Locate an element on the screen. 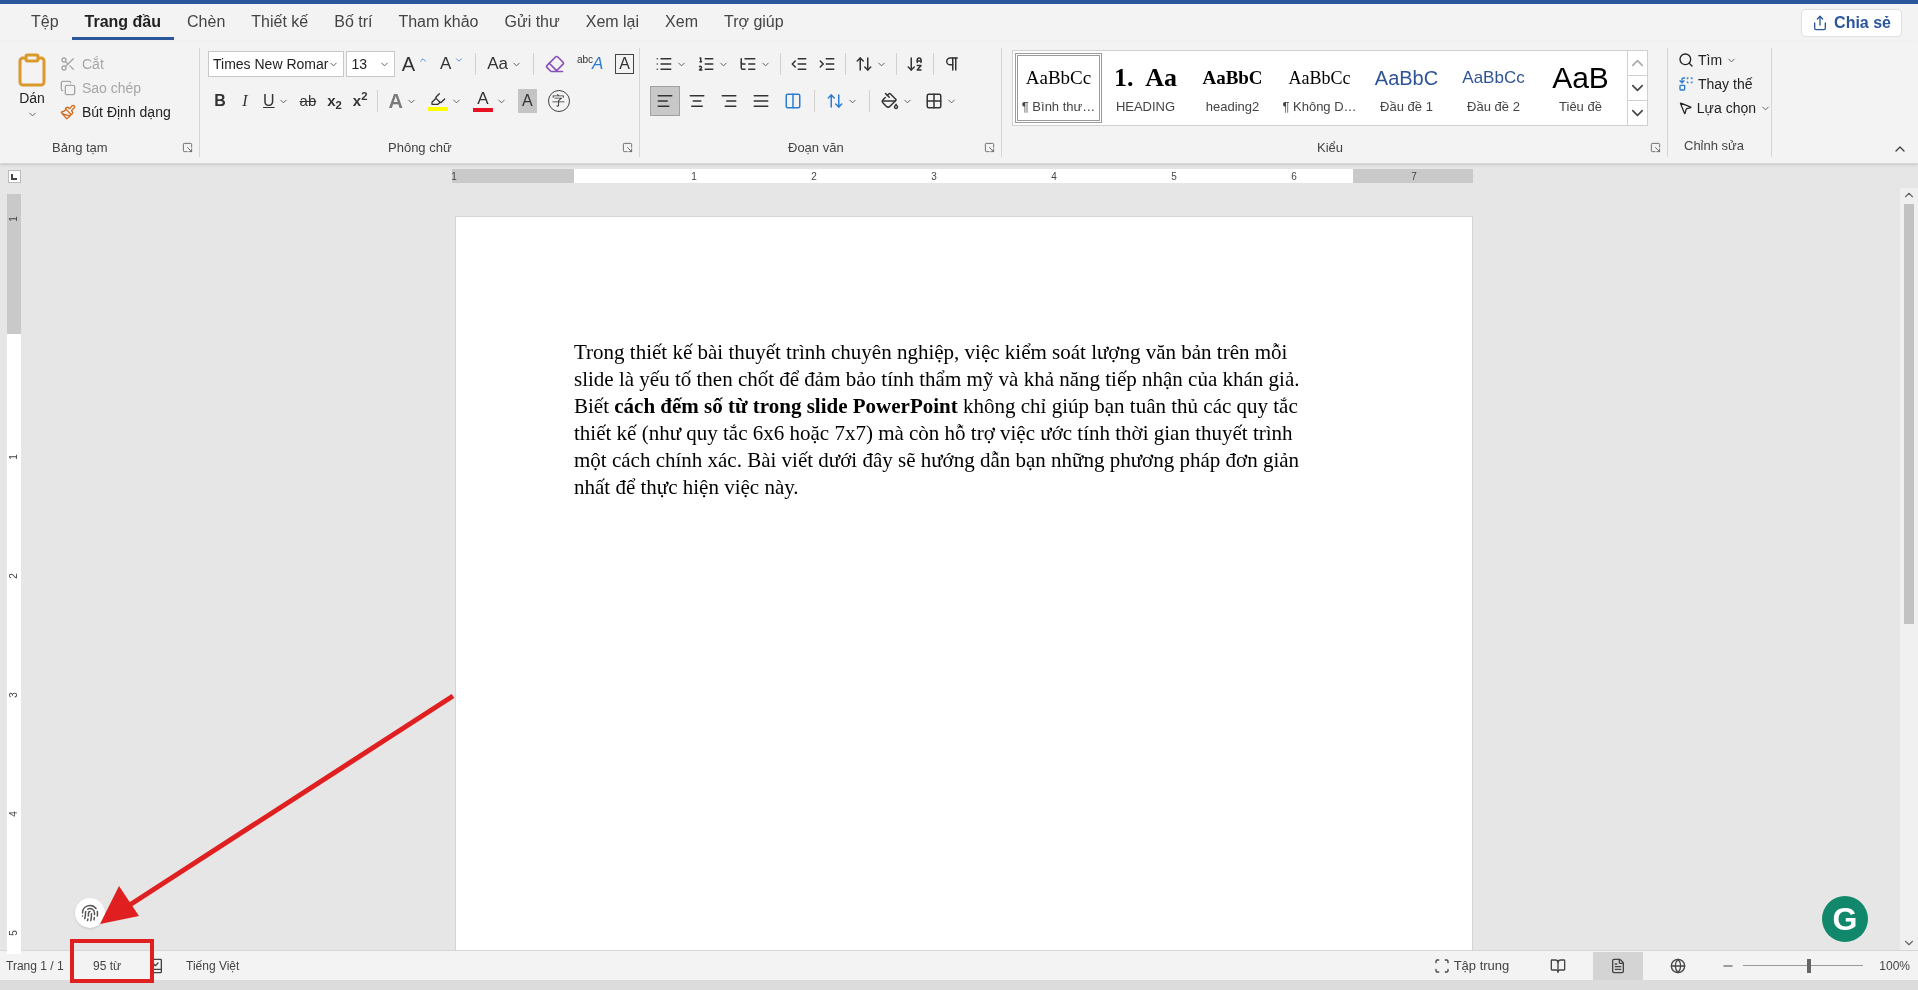 This screenshot has width=1918, height=990. ribbon-tab: Xem is located at coordinates (681, 23).